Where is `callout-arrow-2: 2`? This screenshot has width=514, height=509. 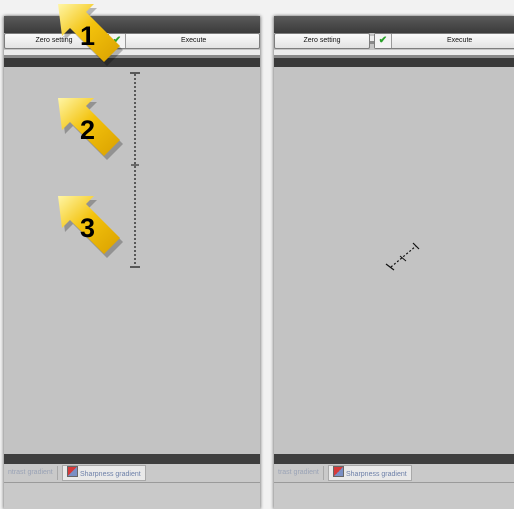 callout-arrow-2: 2 is located at coordinates (86, 134).